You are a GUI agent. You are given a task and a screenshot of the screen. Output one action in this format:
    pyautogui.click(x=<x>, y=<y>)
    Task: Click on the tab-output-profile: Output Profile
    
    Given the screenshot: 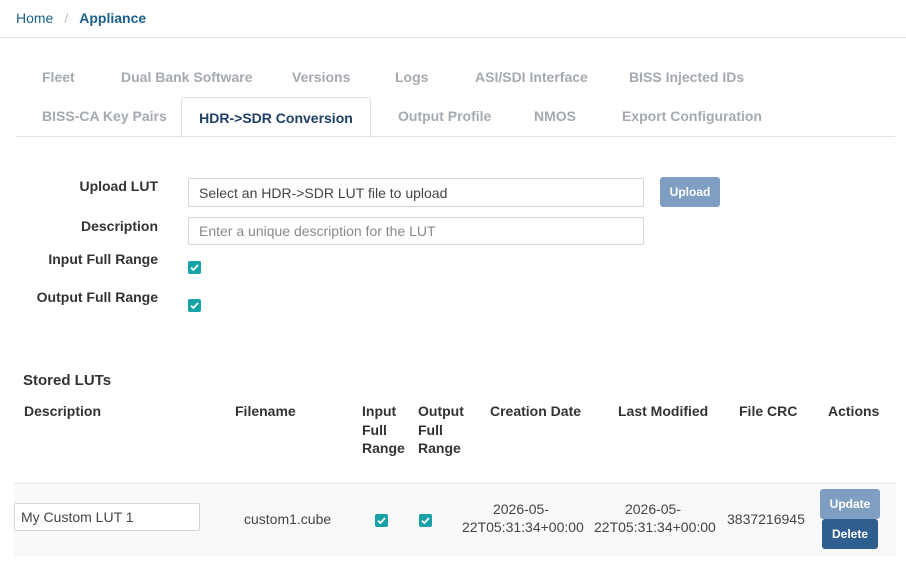 What is the action you would take?
    pyautogui.click(x=444, y=116)
    